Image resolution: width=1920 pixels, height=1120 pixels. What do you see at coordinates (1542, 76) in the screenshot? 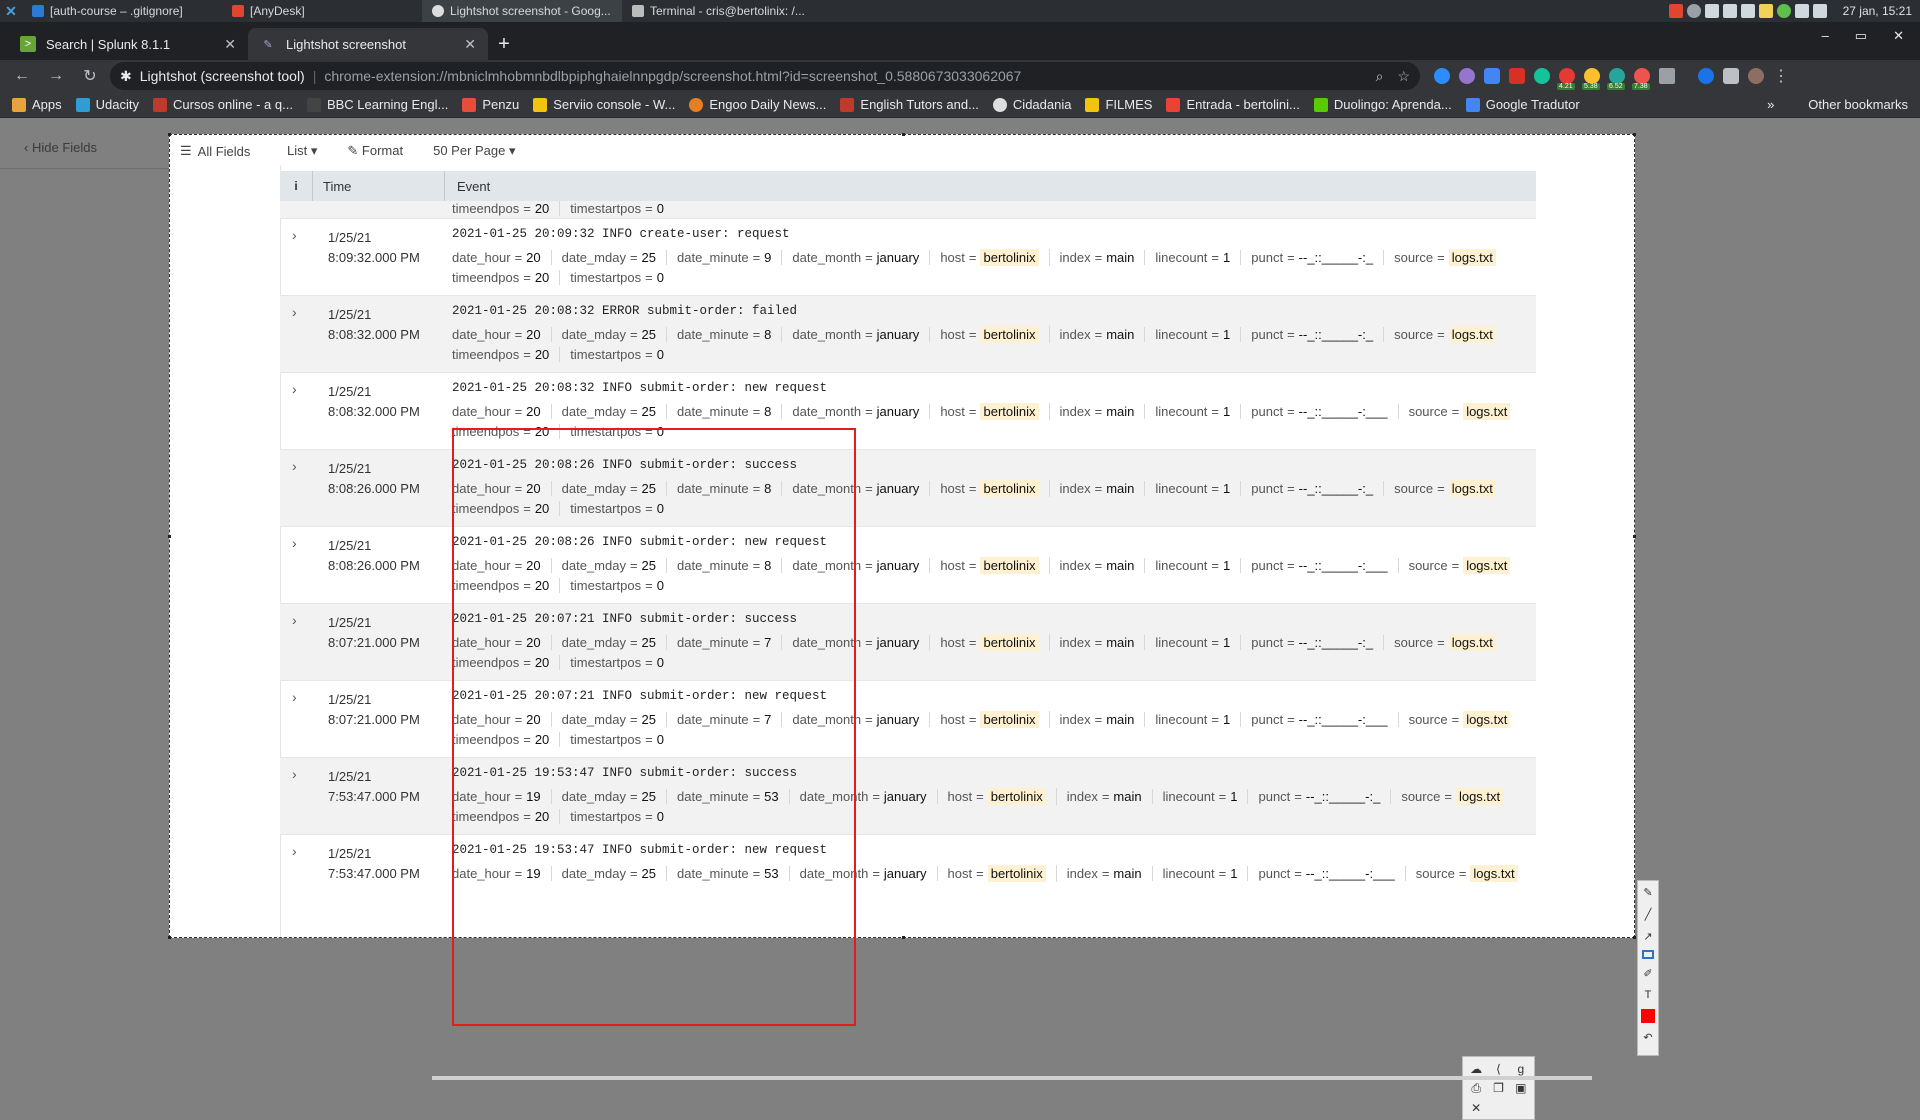
I see `grammarly-extension-icon` at bounding box center [1542, 76].